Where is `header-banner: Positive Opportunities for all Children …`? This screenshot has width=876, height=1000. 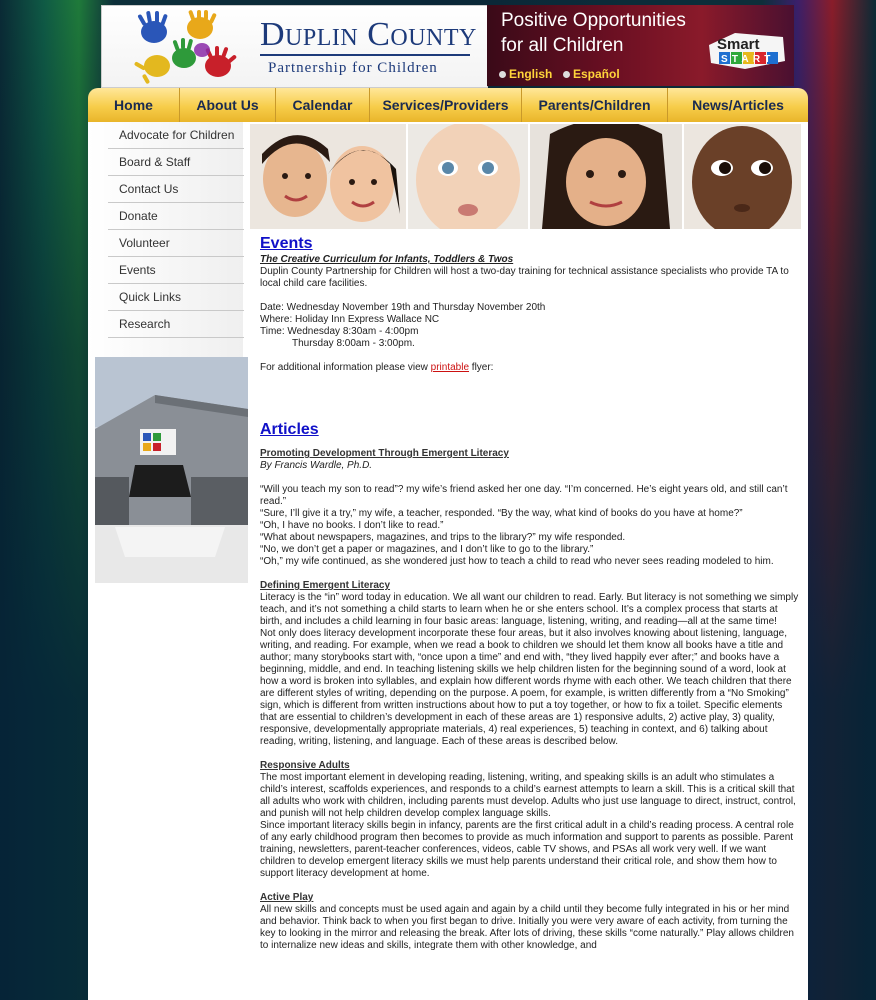
header-banner: Positive Opportunities for all Children … is located at coordinates (640, 45).